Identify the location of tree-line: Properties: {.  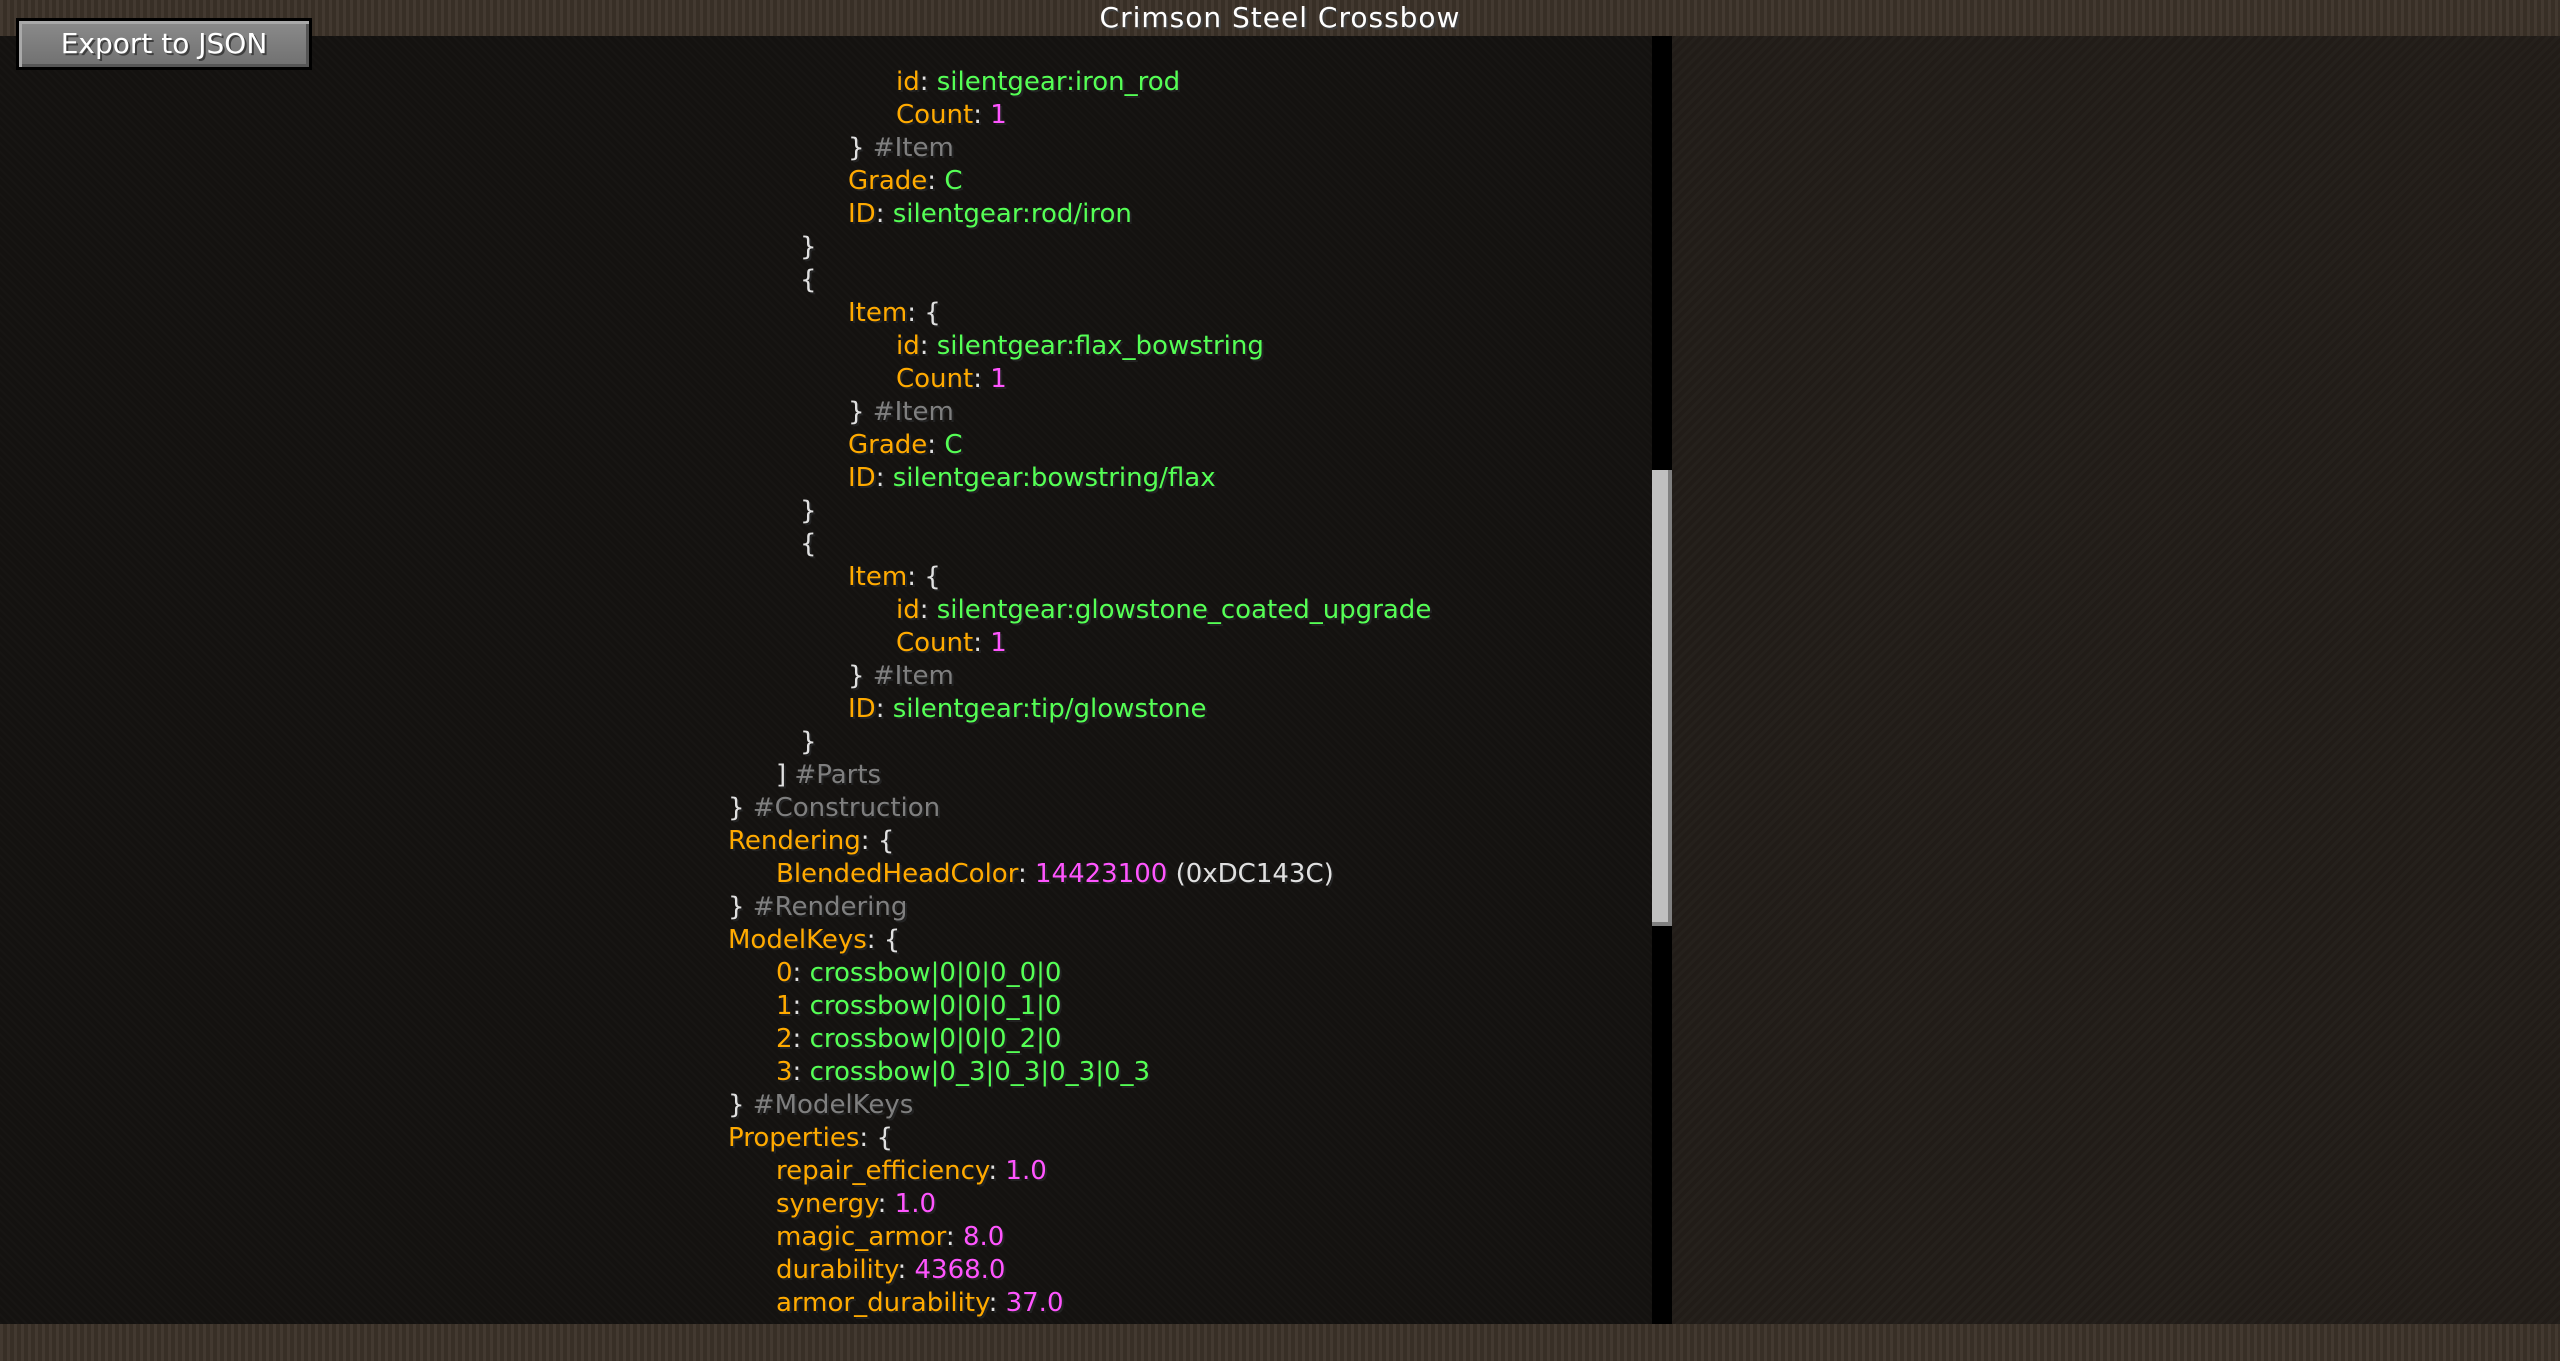
(810, 1138).